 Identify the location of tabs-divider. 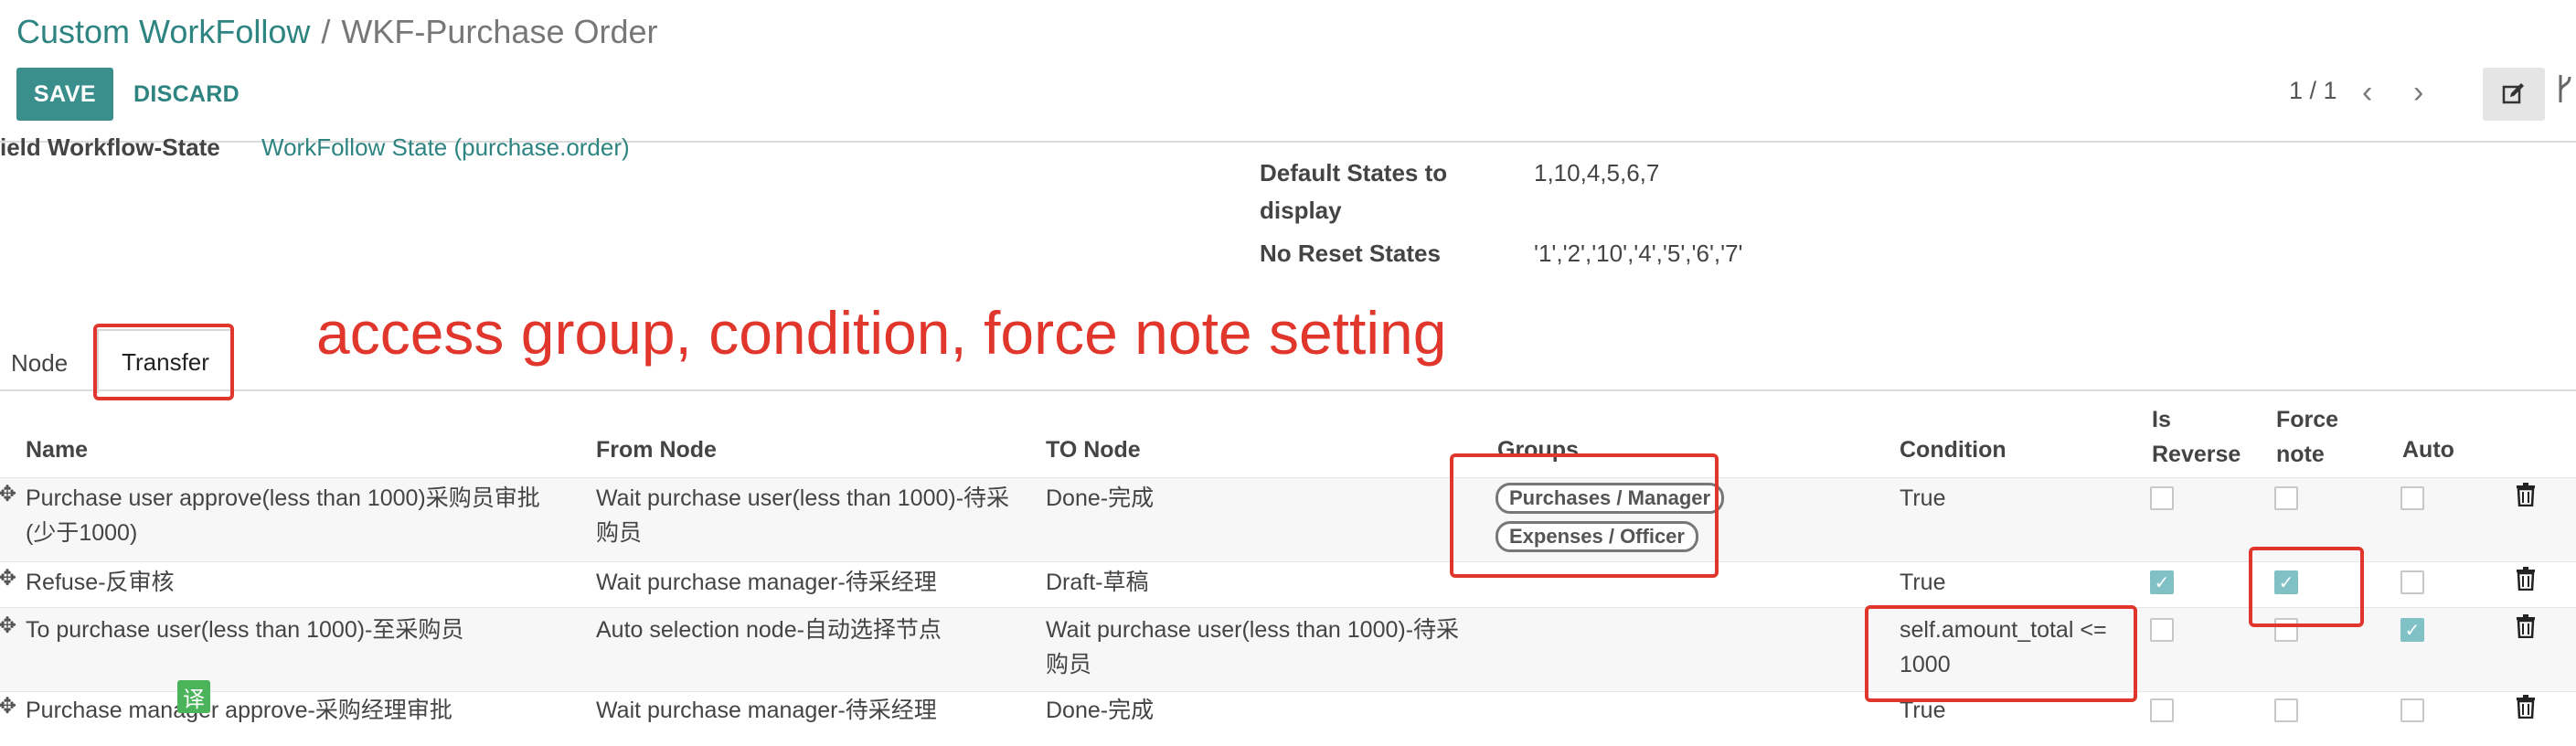
(1288, 390).